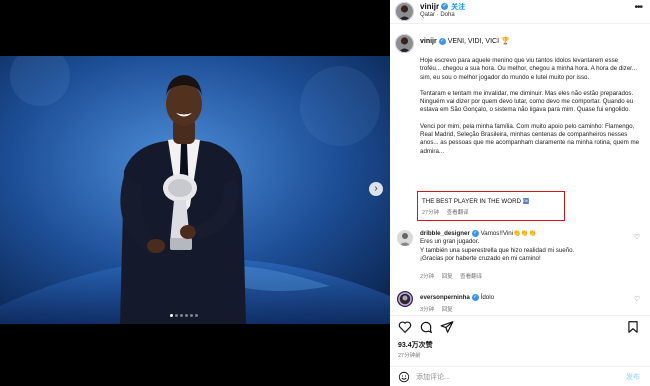 The height and width of the screenshot is (386, 650). Describe the element at coordinates (445, 233) in the screenshot. I see `username-link: dribble_designer` at that location.